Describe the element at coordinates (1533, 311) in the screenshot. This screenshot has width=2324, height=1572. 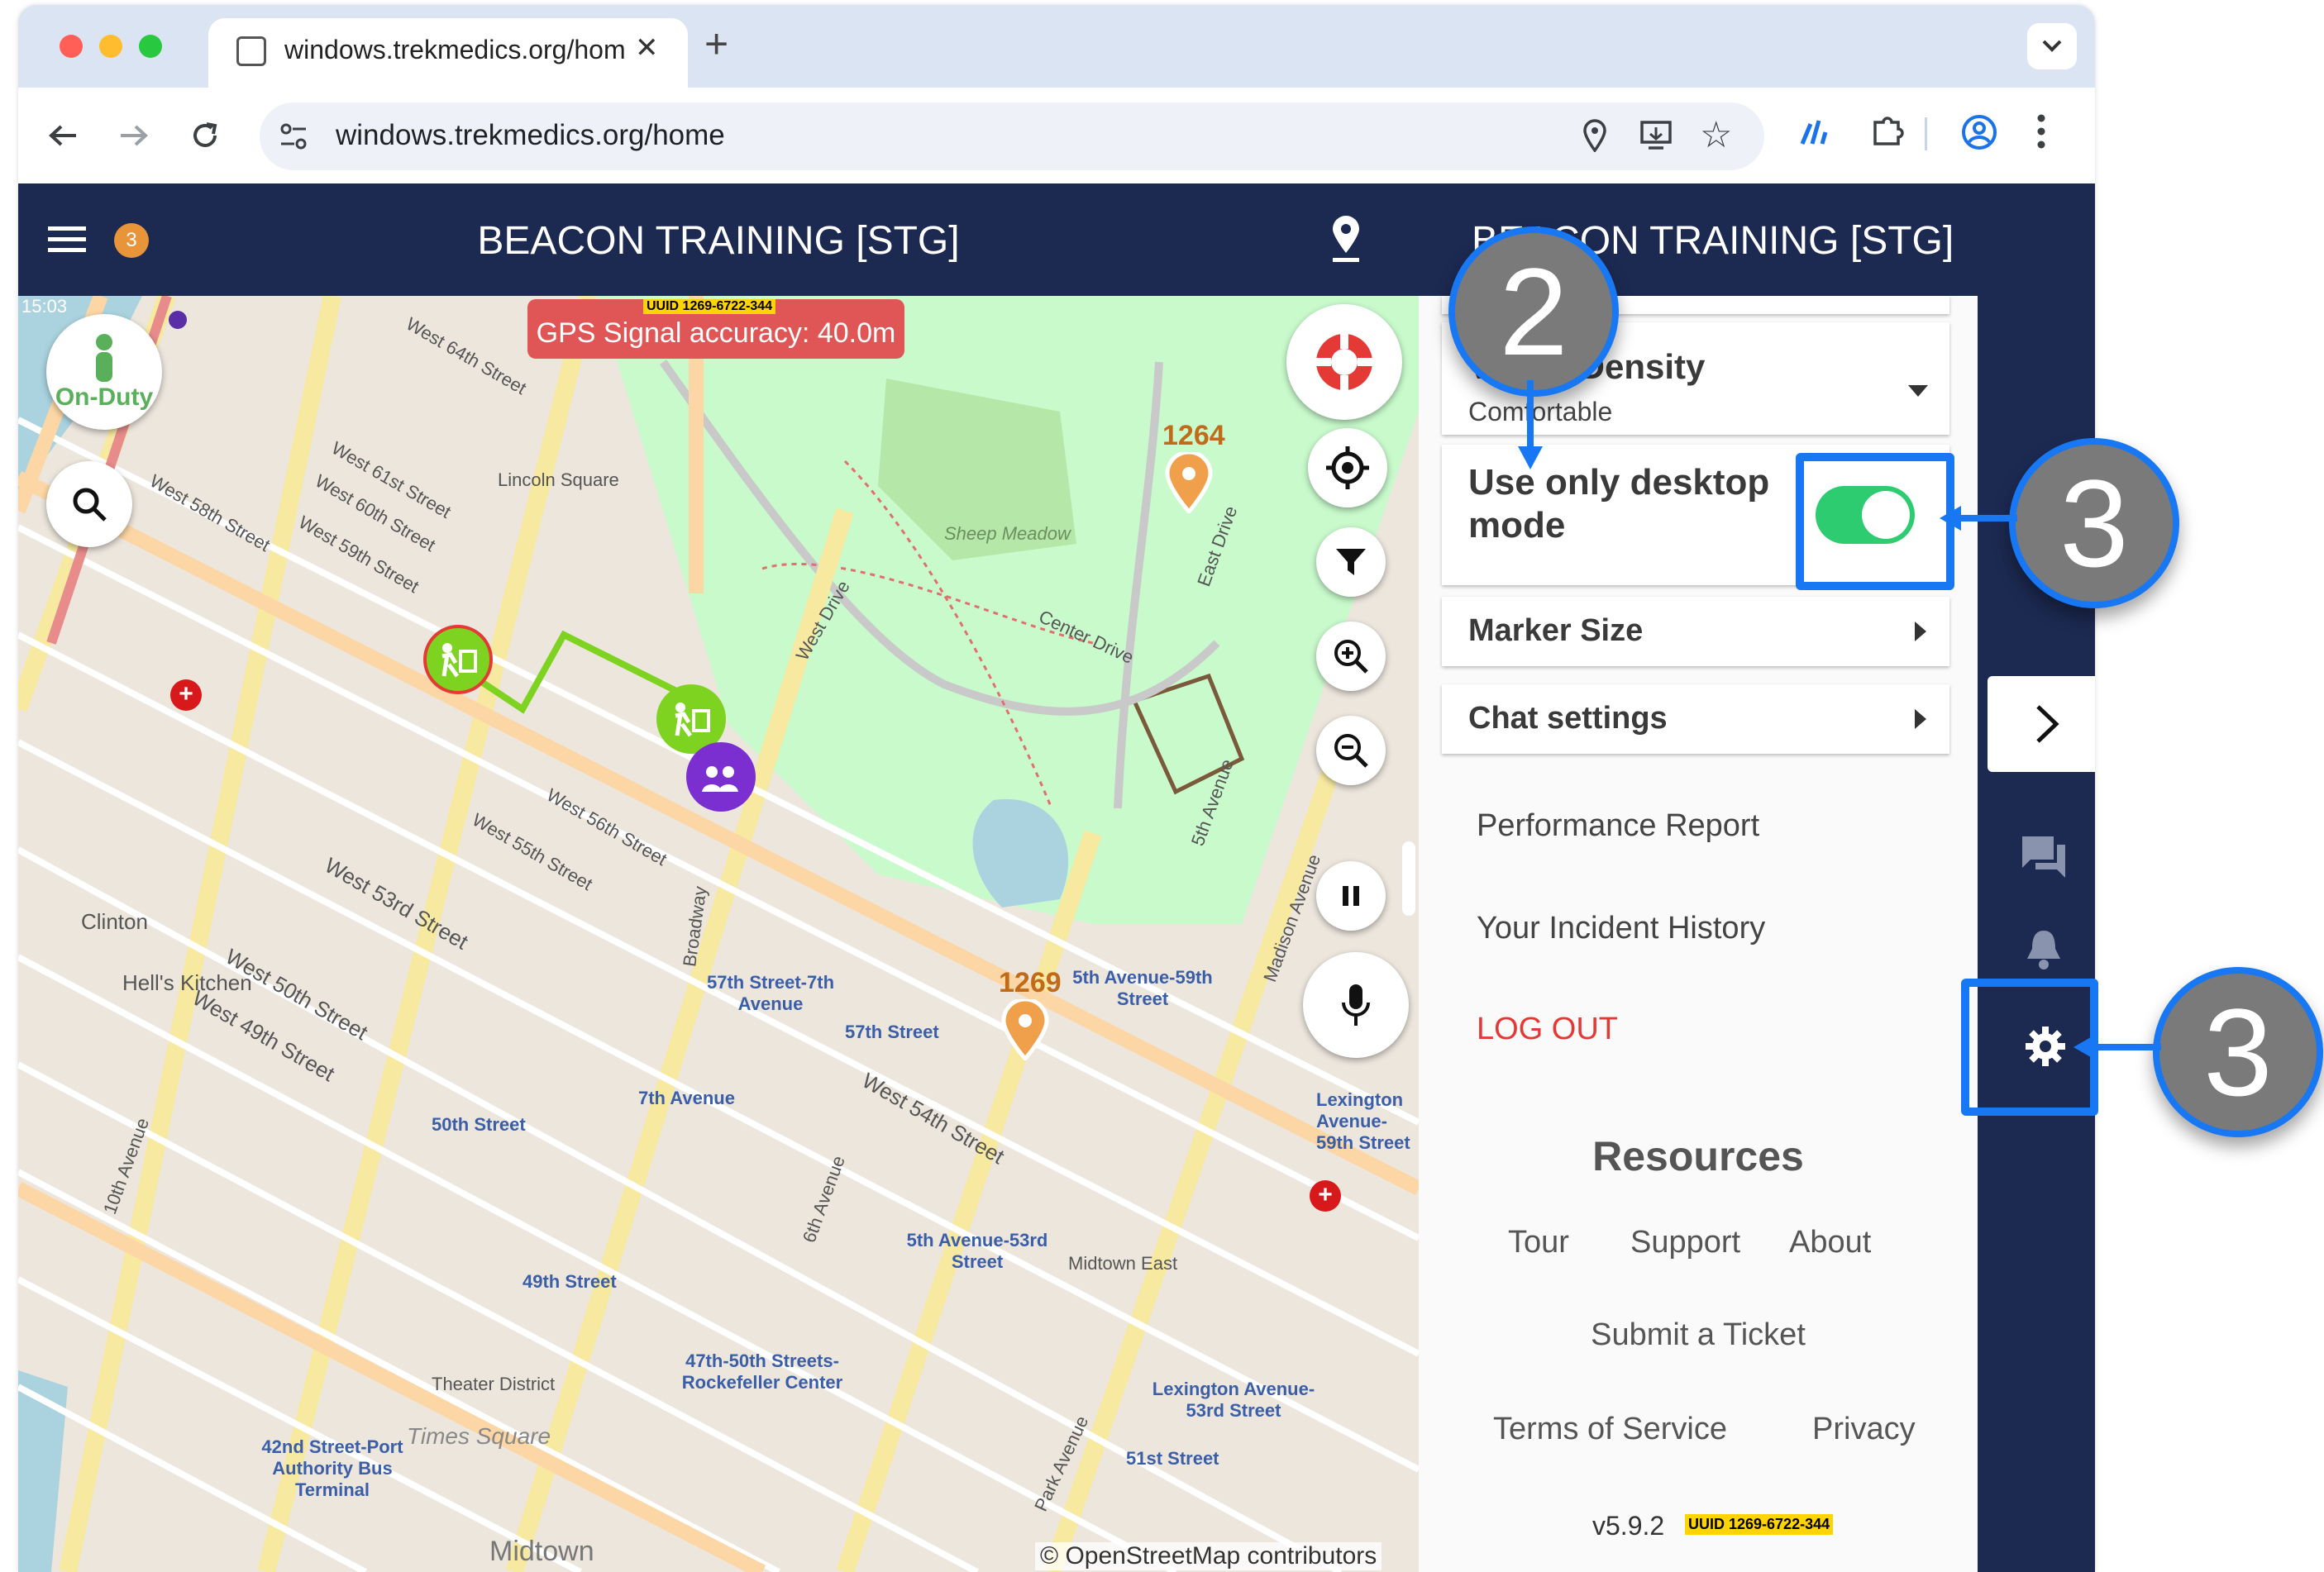
I see `step-2-callout: 2` at that location.